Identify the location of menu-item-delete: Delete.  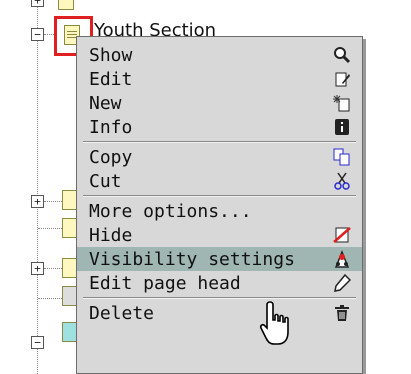
(219, 313).